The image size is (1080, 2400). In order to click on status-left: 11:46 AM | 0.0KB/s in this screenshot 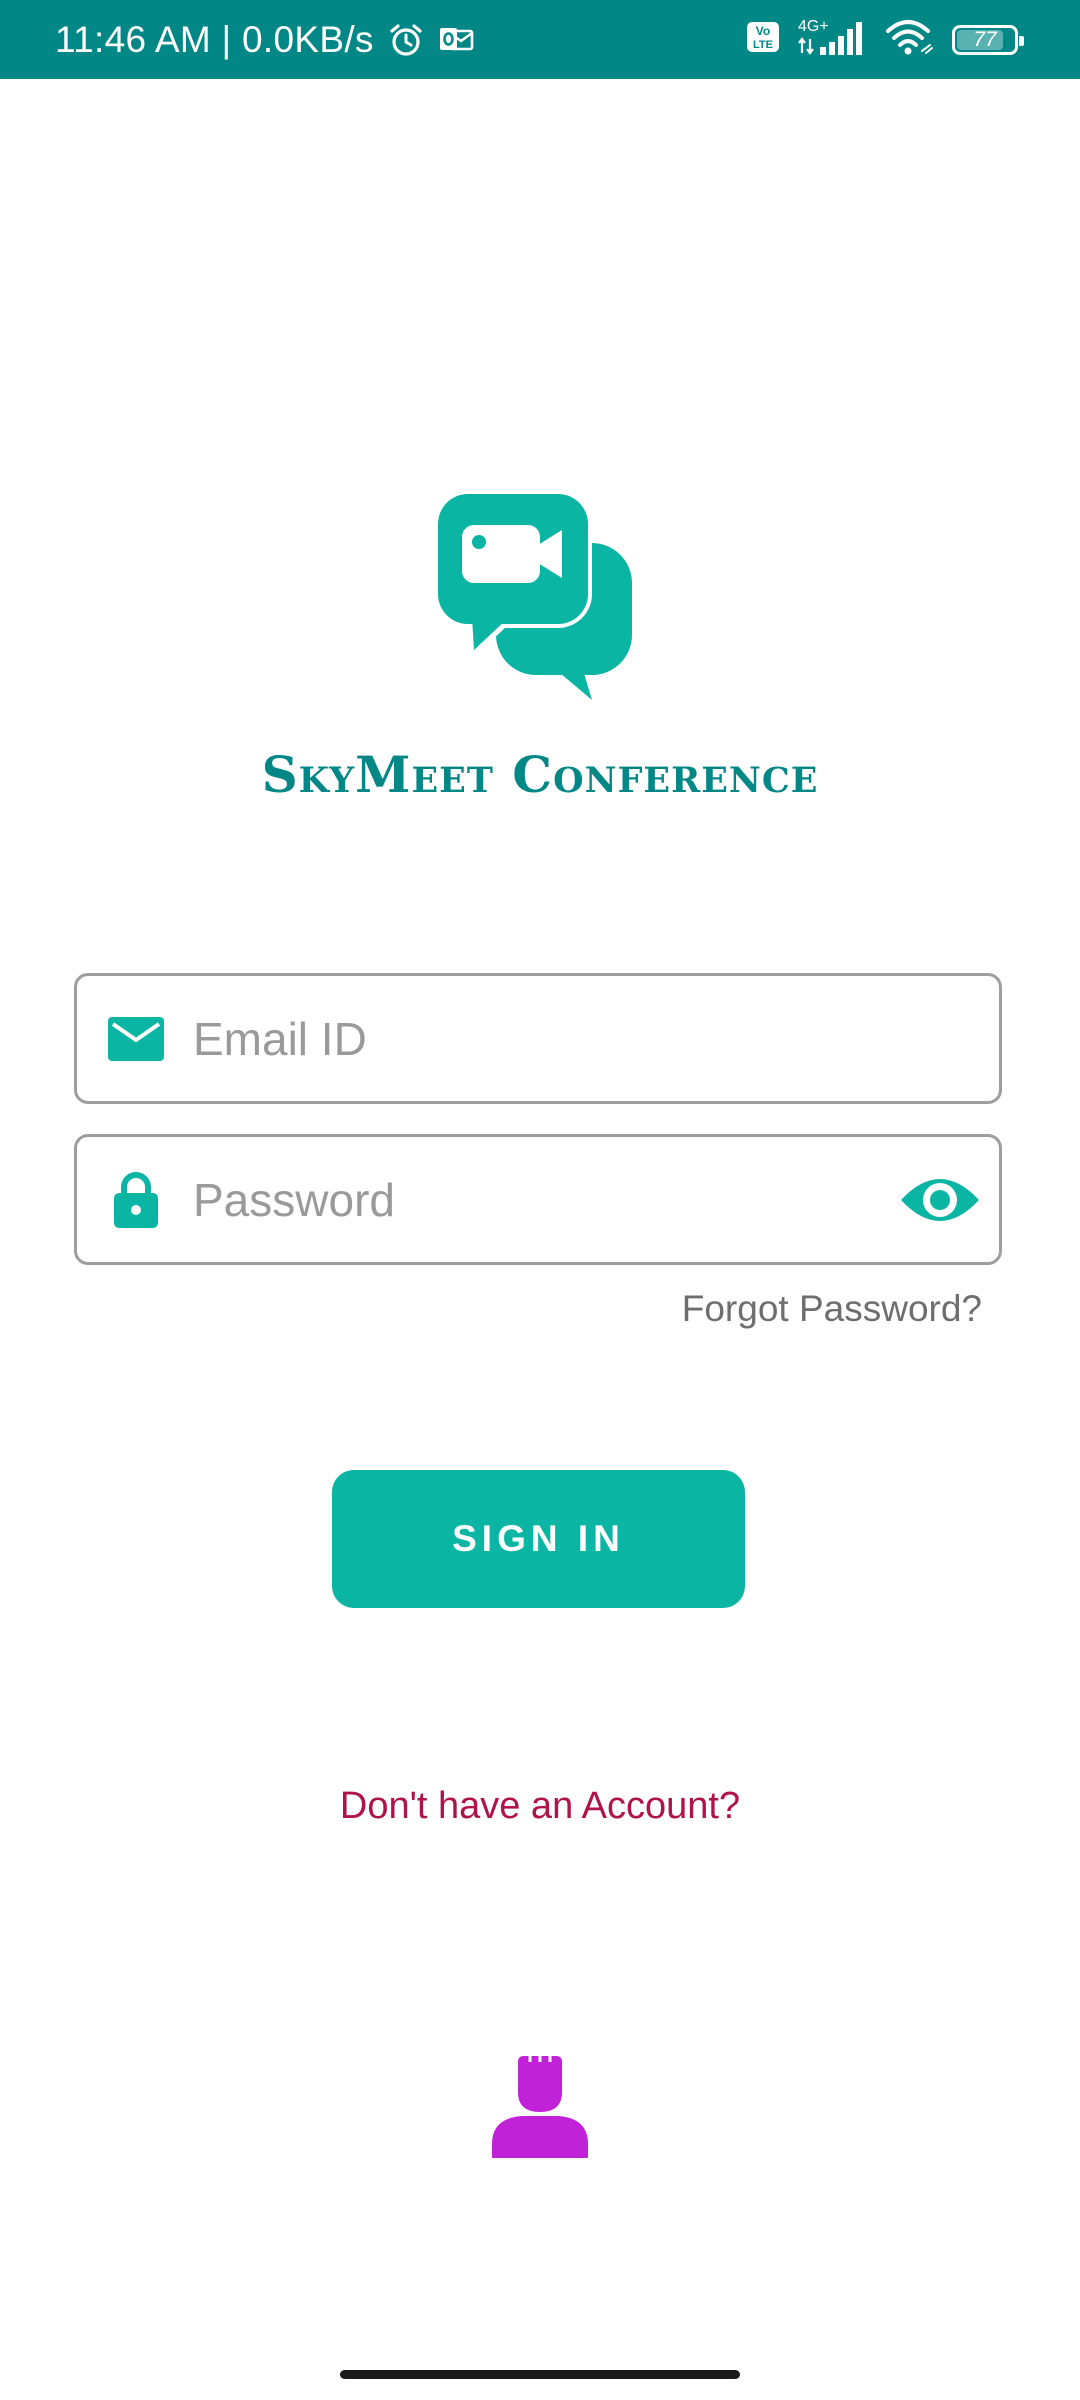, I will do `click(264, 39)`.